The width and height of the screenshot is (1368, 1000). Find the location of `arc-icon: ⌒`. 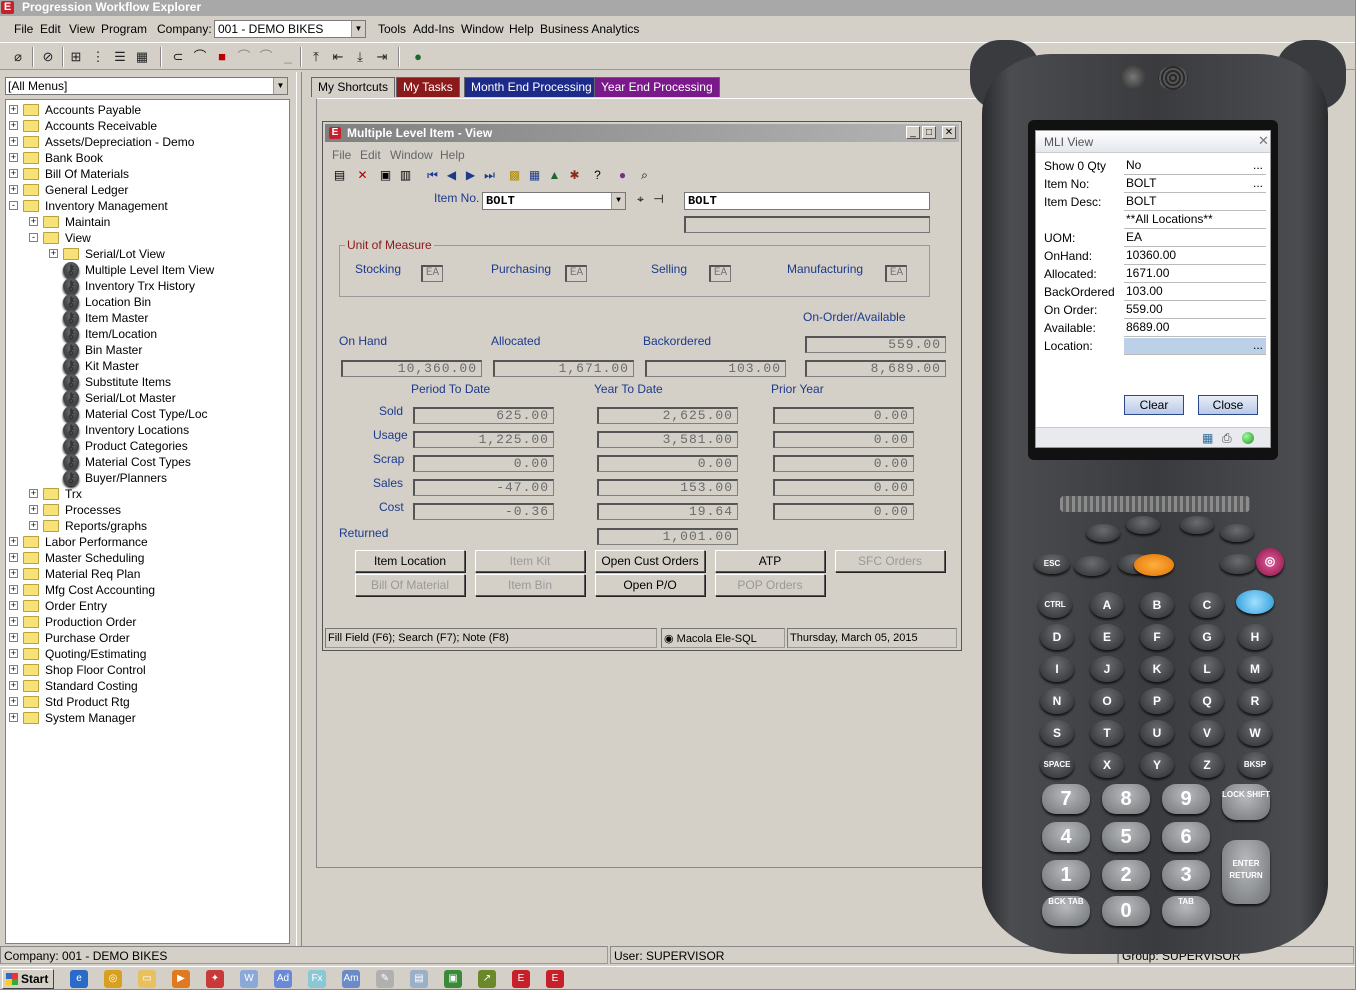

arc-icon: ⌒ is located at coordinates (244, 57).